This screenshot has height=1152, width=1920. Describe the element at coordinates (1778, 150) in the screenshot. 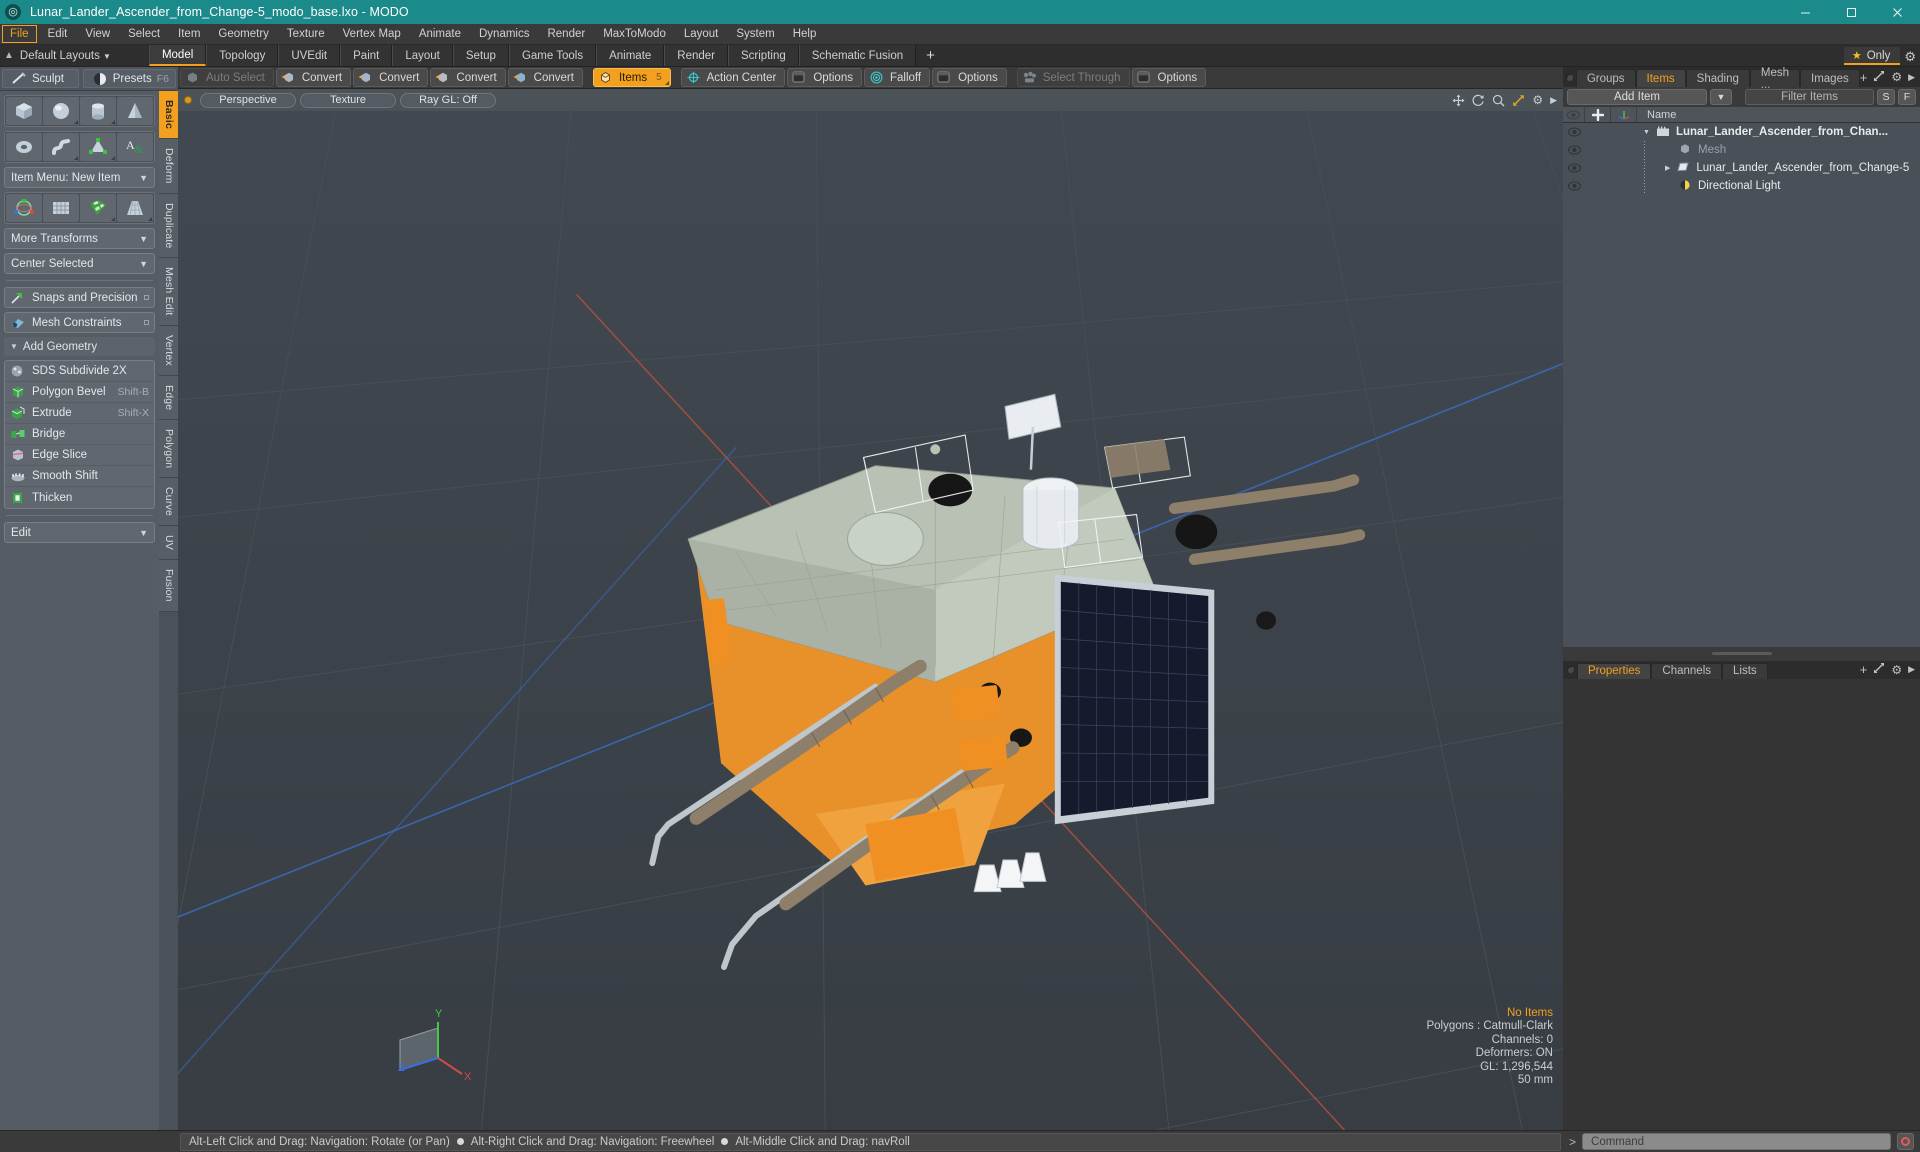

I see `item-name-cell: Mesh` at that location.